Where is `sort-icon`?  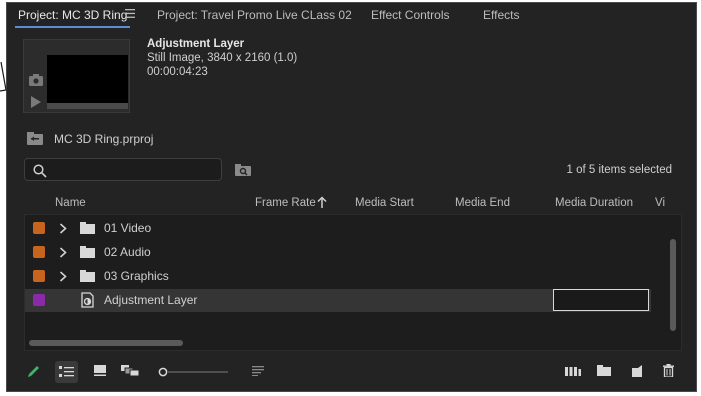
sort-icon is located at coordinates (258, 371).